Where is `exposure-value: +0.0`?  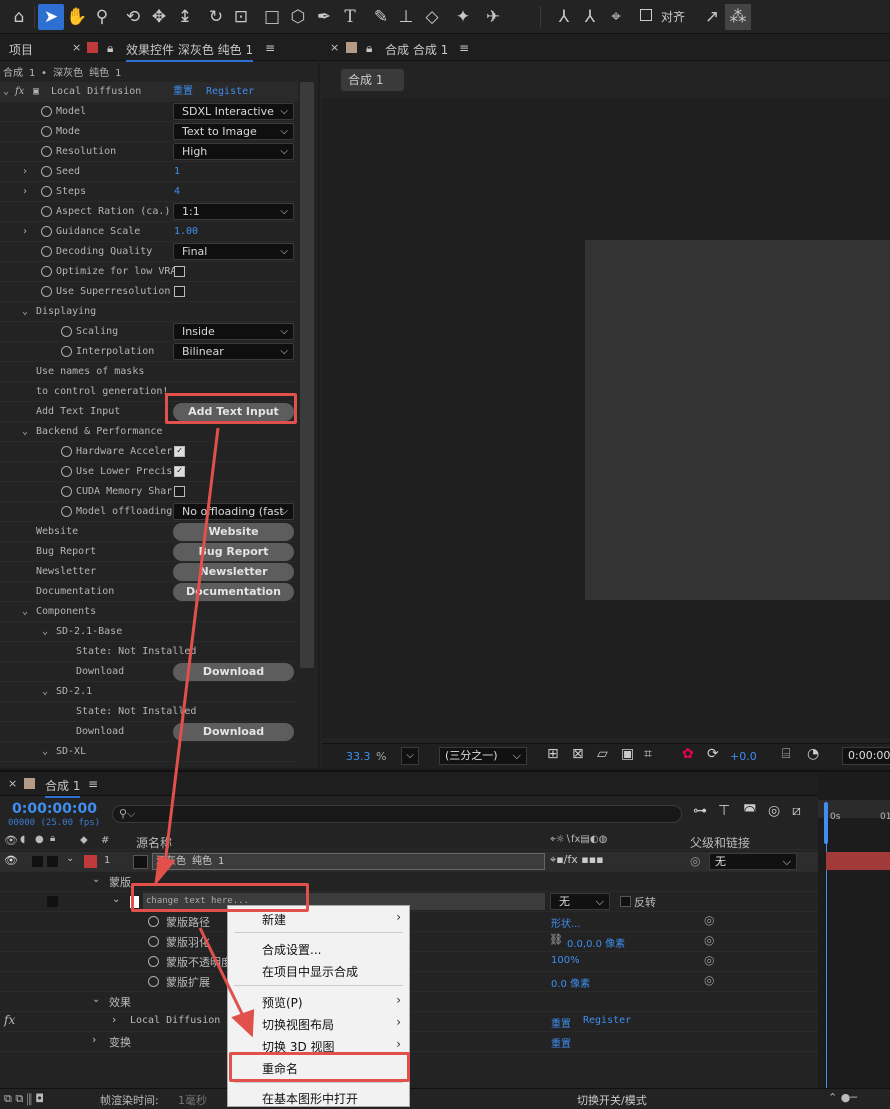 exposure-value: +0.0 is located at coordinates (743, 756).